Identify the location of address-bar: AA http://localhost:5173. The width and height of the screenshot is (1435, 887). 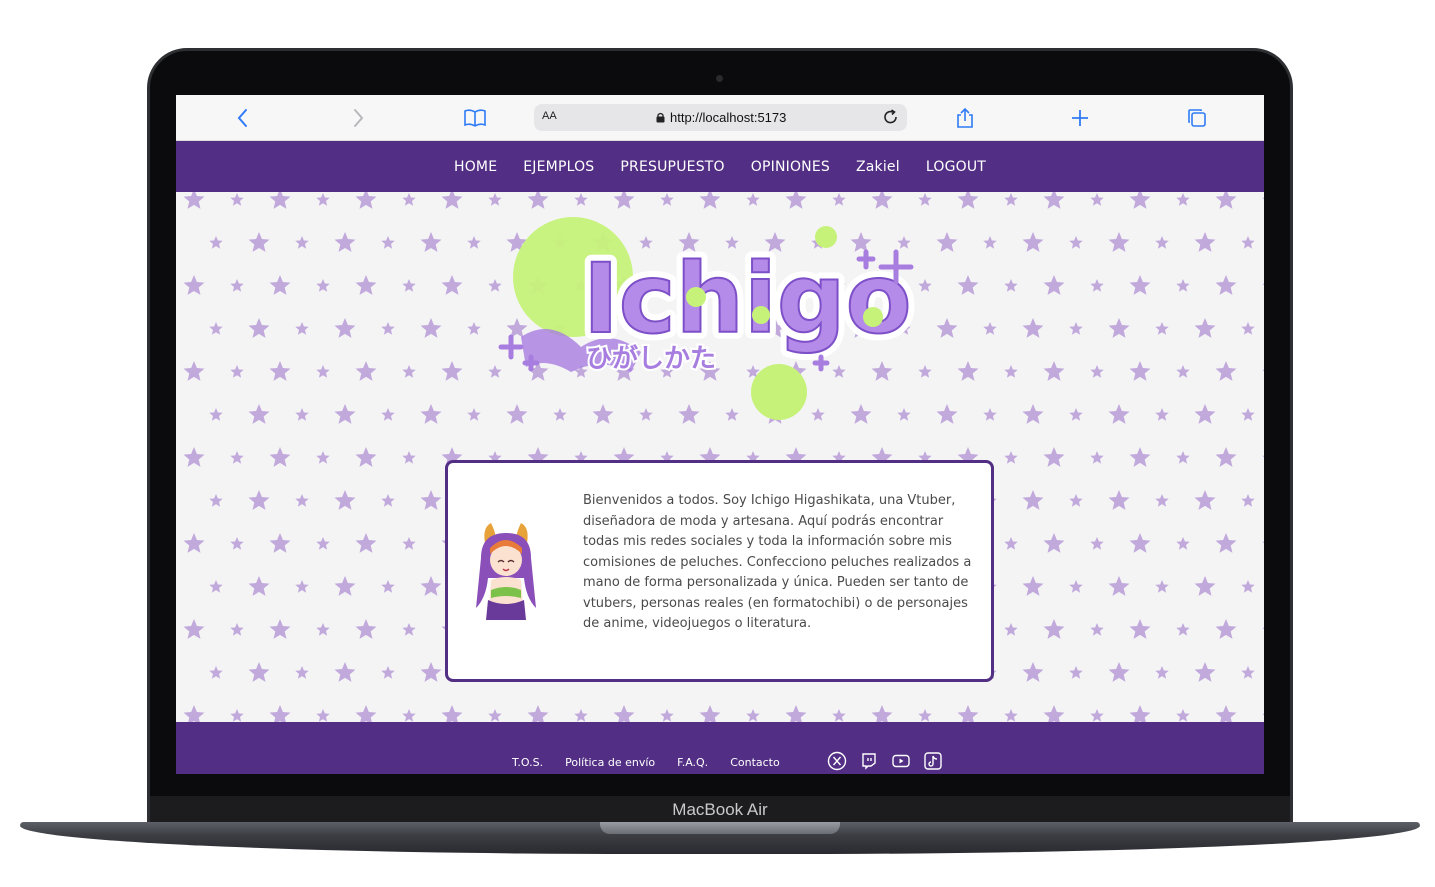
(720, 117).